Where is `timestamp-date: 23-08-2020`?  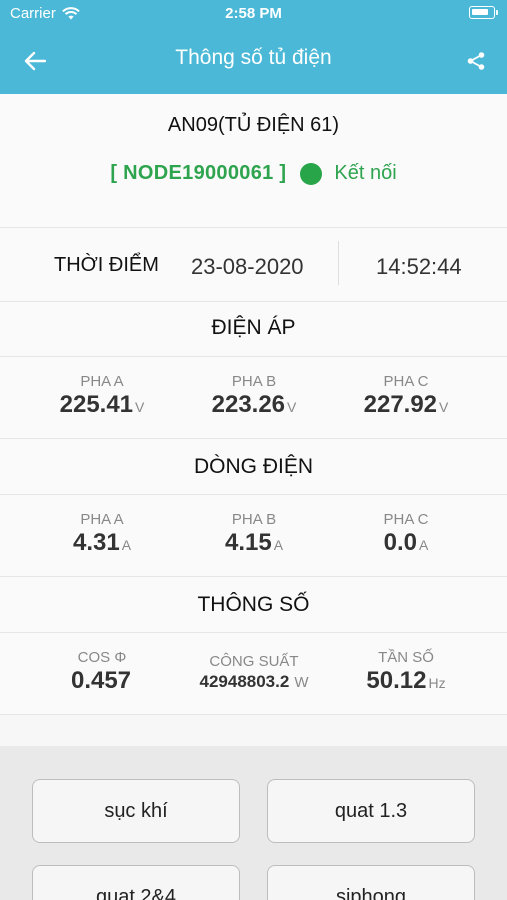
timestamp-date: 23-08-2020 is located at coordinates (247, 266).